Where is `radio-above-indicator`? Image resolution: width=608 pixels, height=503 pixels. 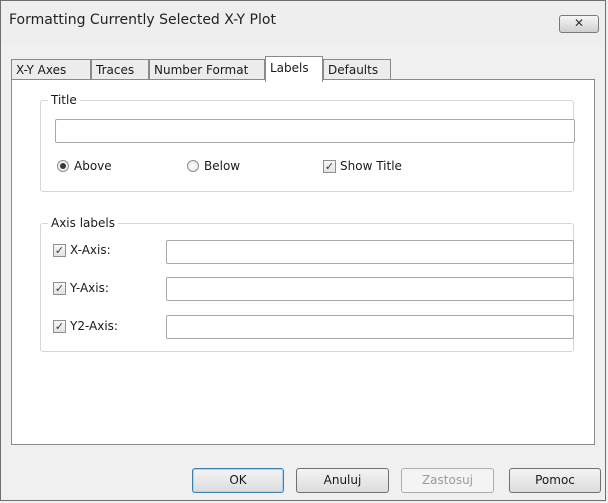
radio-above-indicator is located at coordinates (63, 166).